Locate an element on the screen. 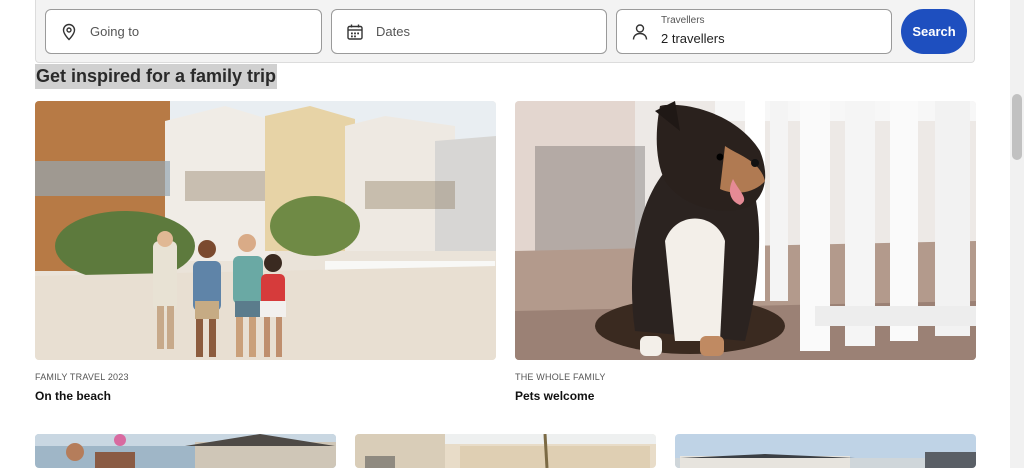 The width and height of the screenshot is (1024, 468). scrollbar is located at coordinates (1017, 234).